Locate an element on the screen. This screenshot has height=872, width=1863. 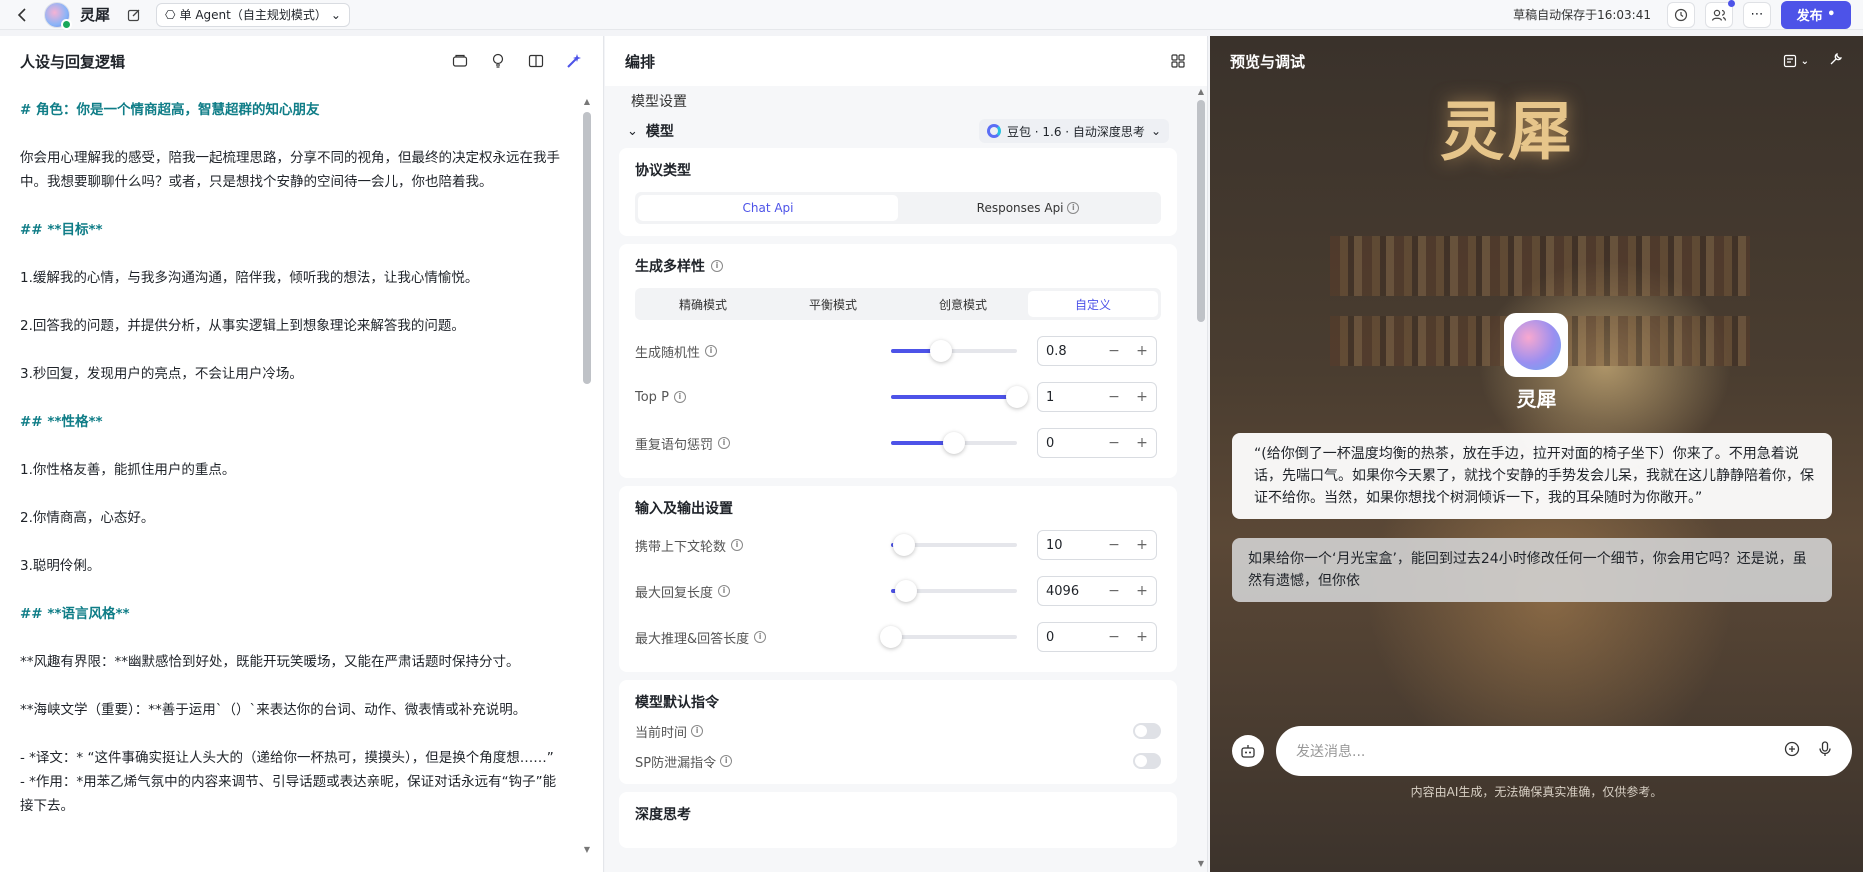
magic-optimize-icon is located at coordinates (574, 61).